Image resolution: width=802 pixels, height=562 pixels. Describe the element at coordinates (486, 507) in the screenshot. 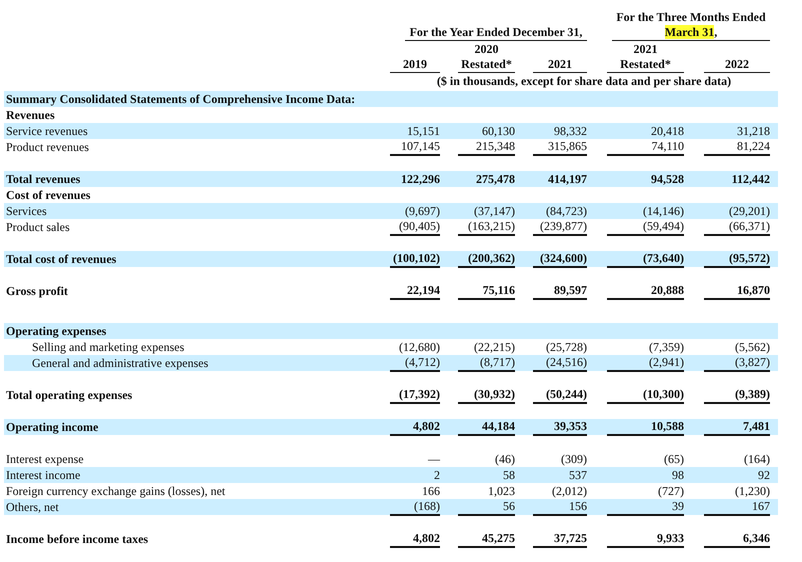

I see `table-cell: 56` at that location.